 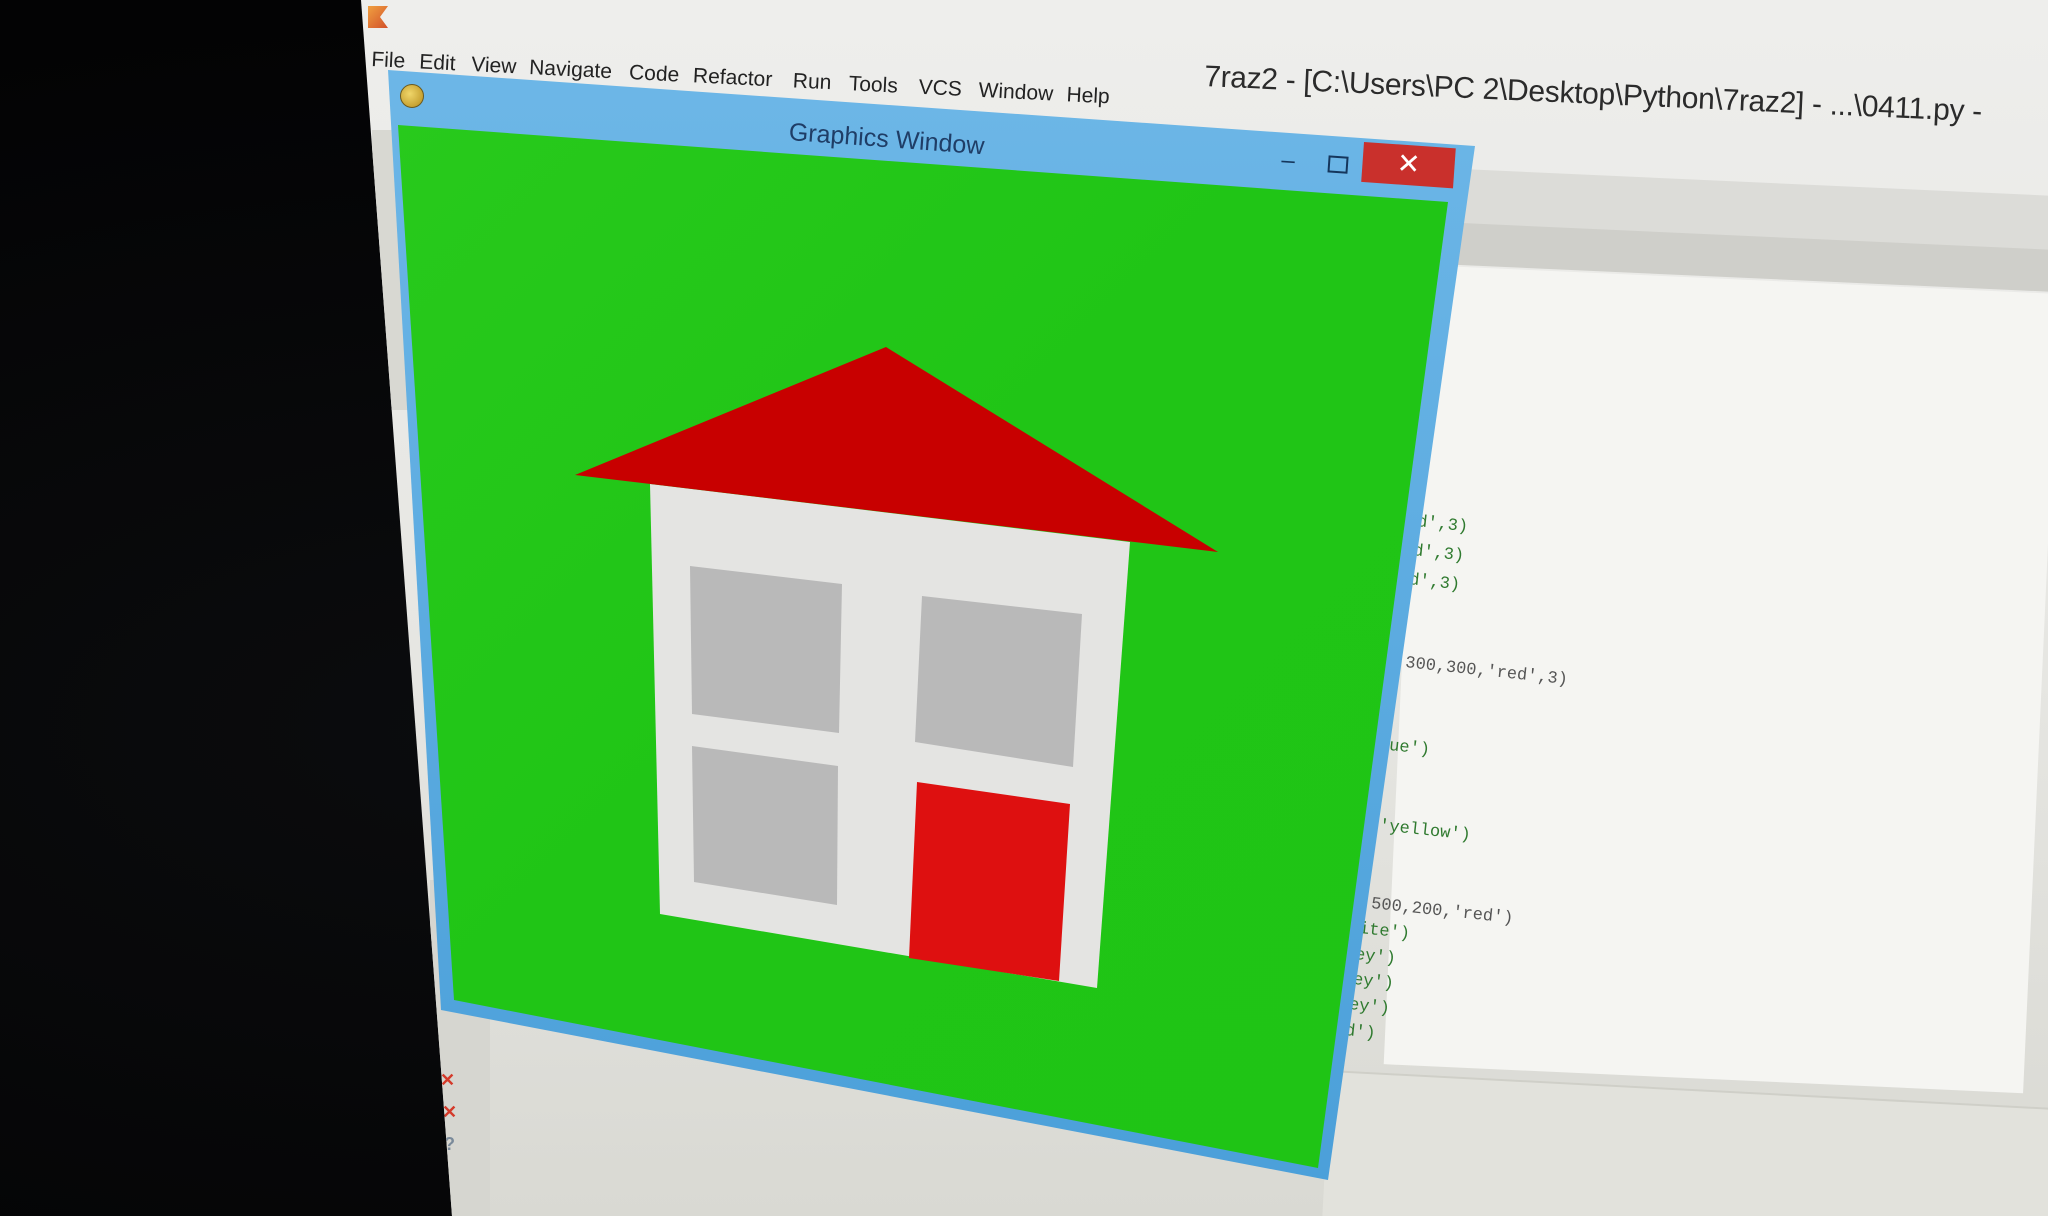 What do you see at coordinates (998, 681) in the screenshot?
I see `house-window-top-right` at bounding box center [998, 681].